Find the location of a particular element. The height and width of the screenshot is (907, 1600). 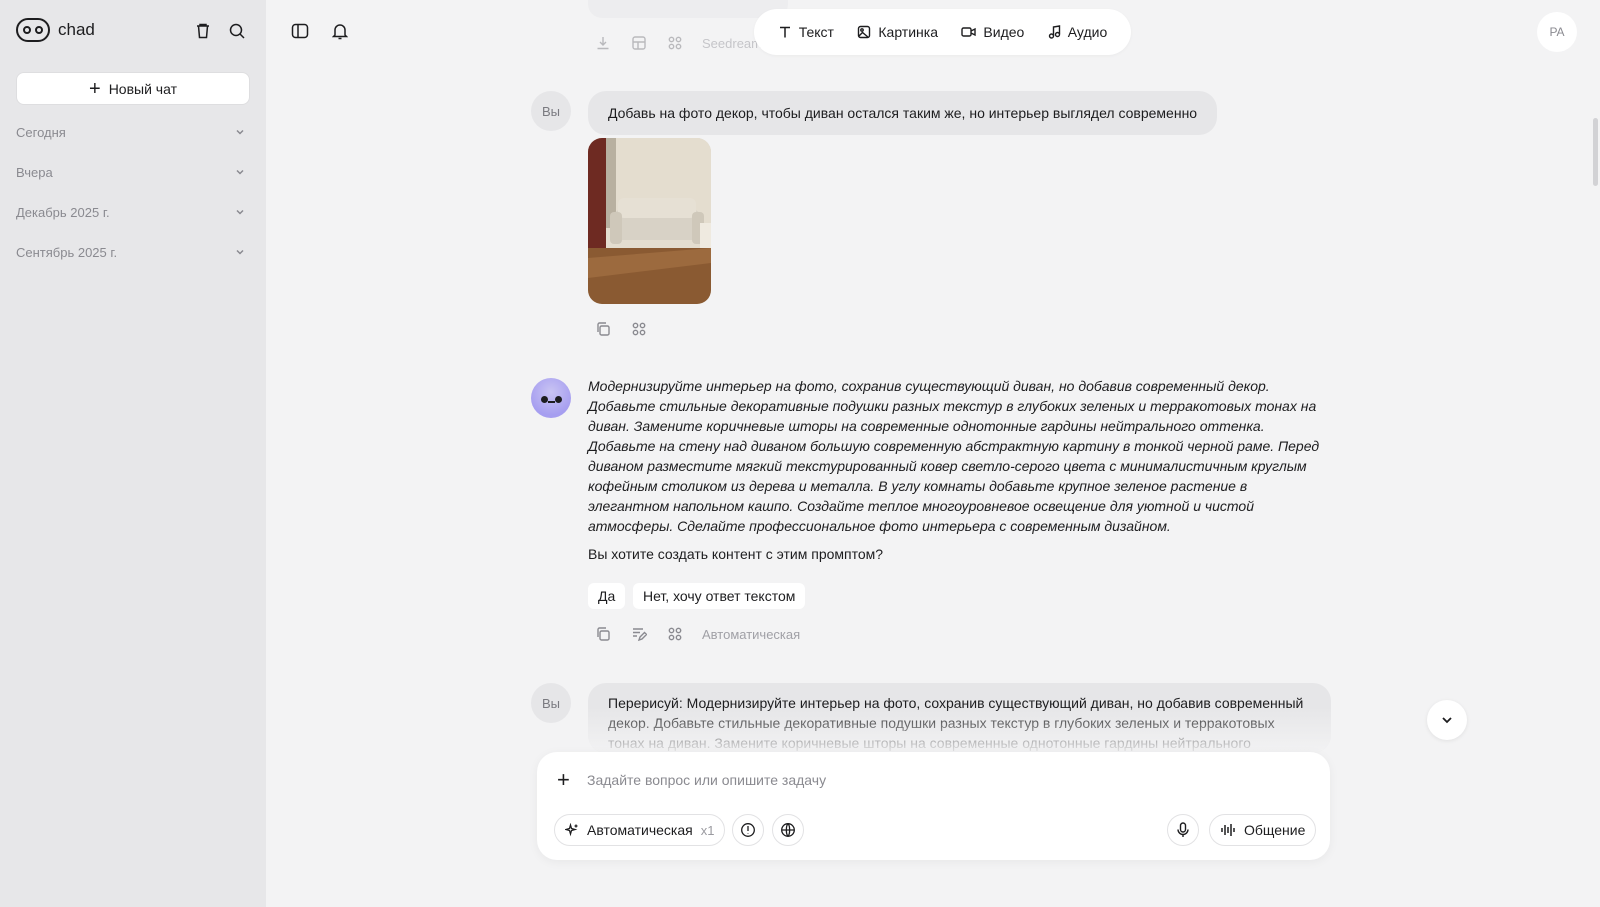

plus-icon: + is located at coordinates (95, 88).